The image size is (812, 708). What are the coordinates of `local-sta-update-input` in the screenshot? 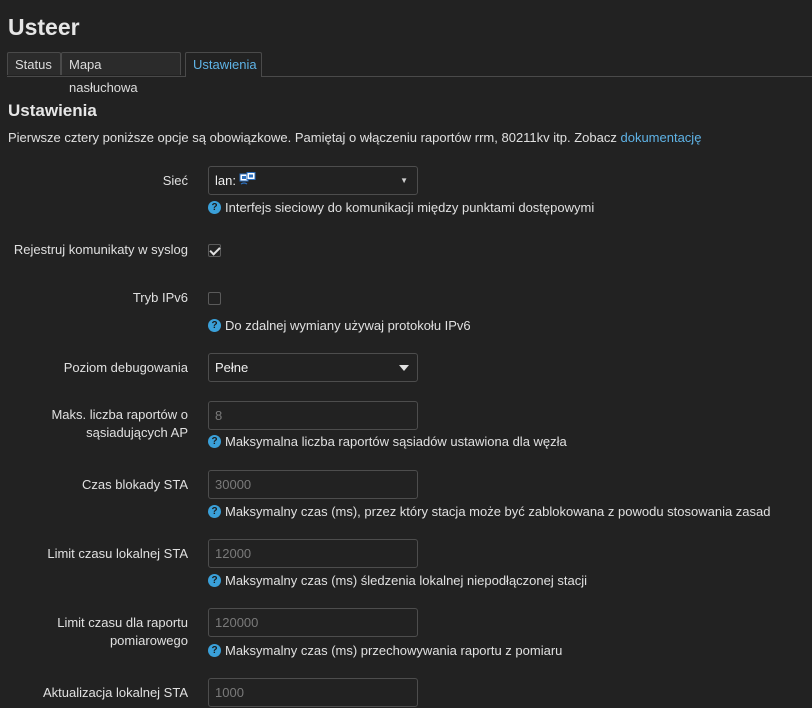 It's located at (313, 692).